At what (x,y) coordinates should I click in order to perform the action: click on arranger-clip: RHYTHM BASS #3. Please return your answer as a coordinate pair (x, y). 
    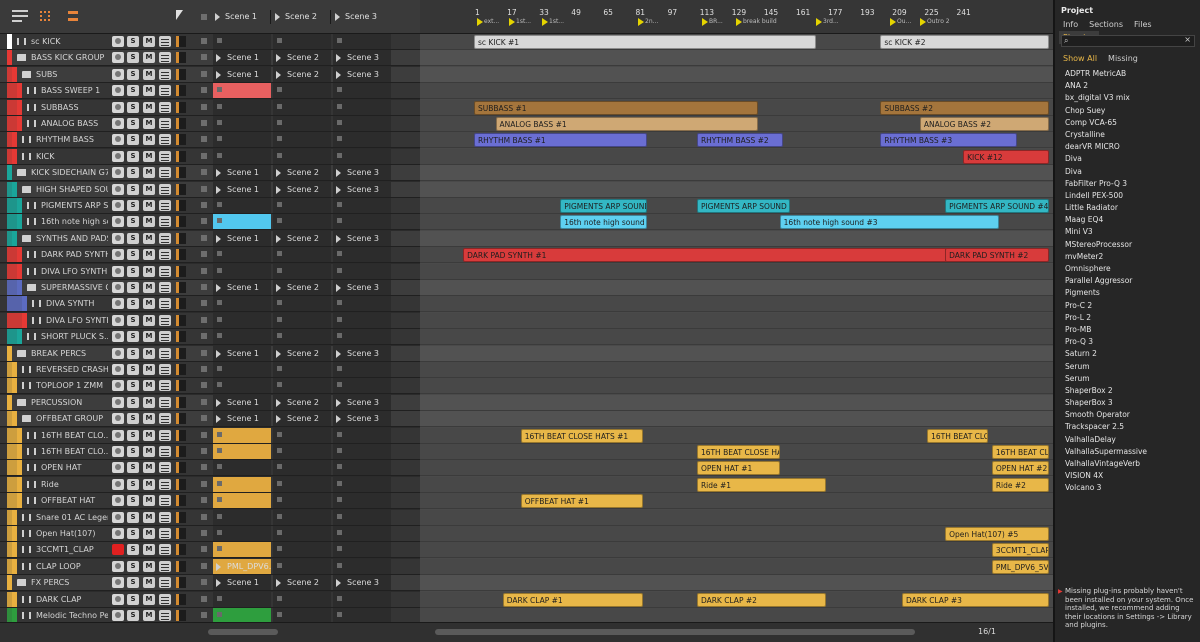
    Looking at the image, I should click on (949, 140).